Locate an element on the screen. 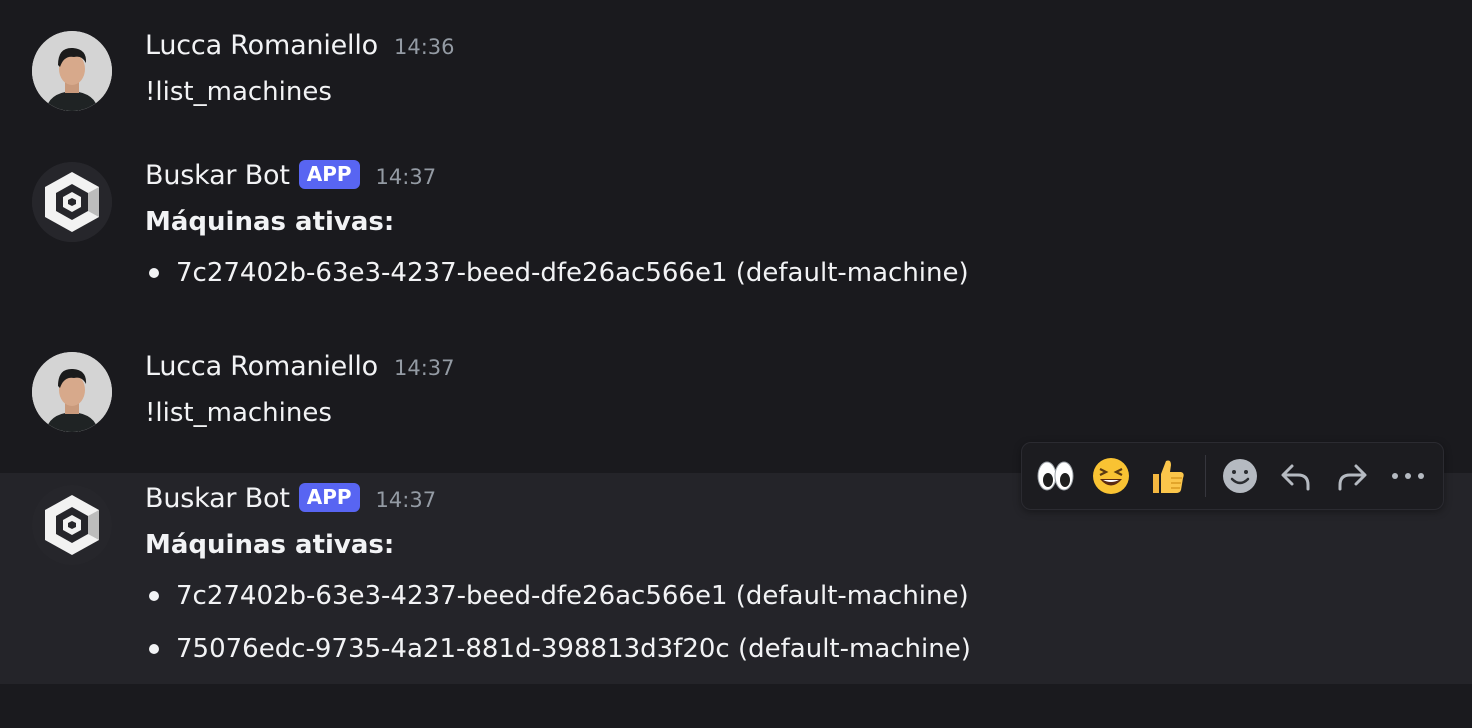  message-actions-toolbar is located at coordinates (1232, 476).